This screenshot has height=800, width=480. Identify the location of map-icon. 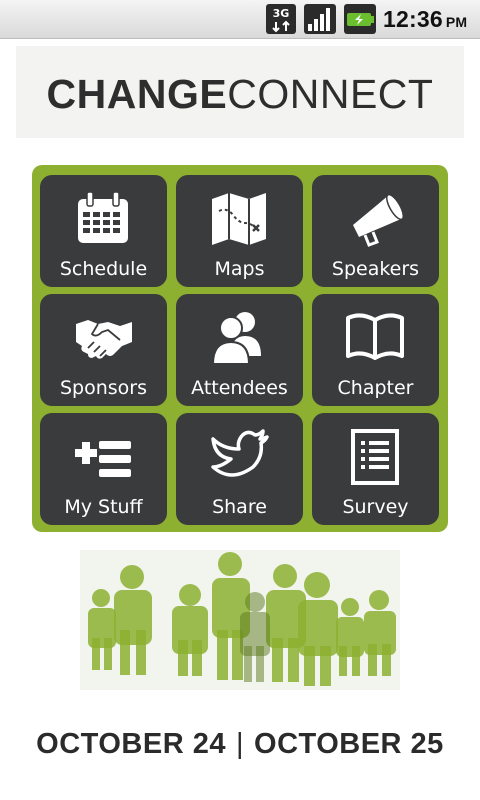
(239, 219).